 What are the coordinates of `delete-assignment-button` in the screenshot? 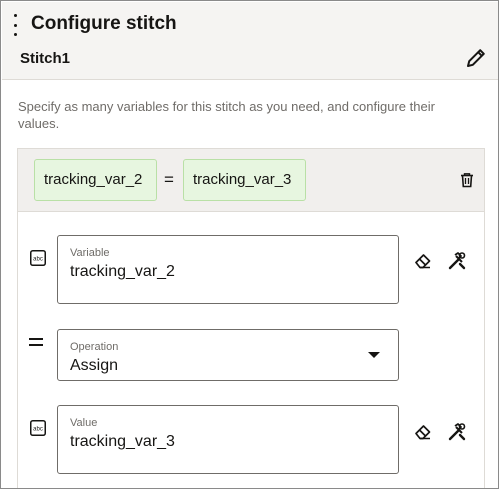 It's located at (467, 180).